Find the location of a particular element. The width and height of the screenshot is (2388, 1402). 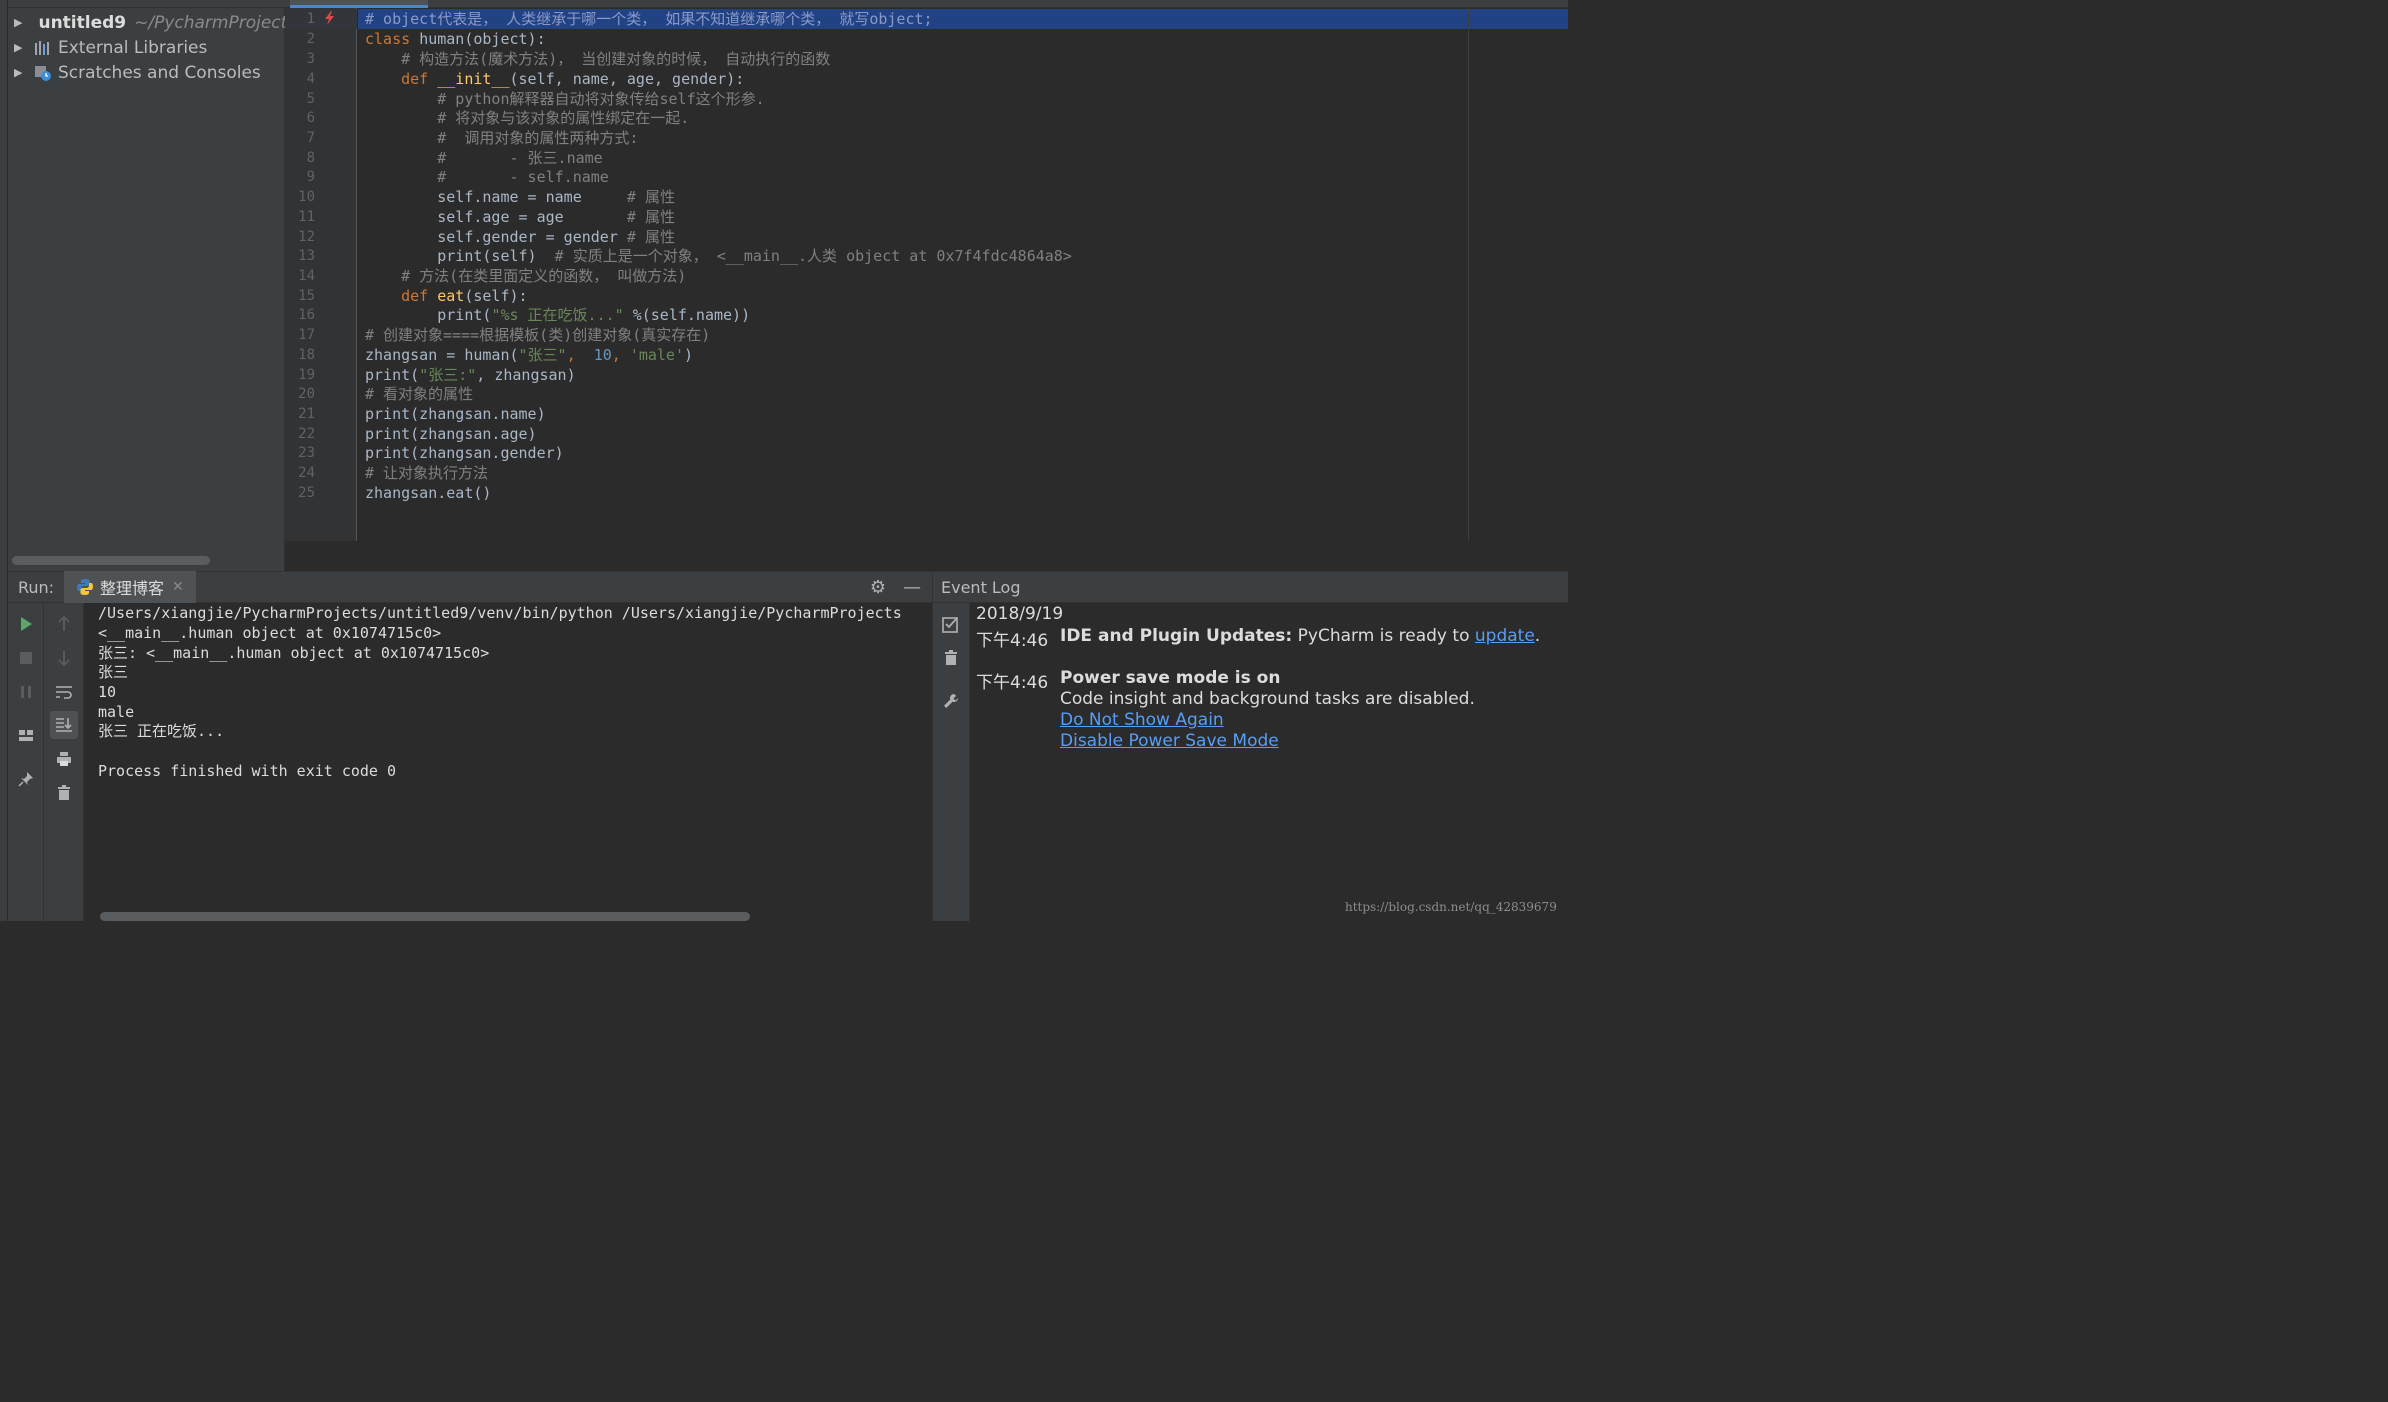

code-line-3: # 构造方法(魔术方法)， 当创建对象的时候， 自动执行的函数 is located at coordinates (597, 59).